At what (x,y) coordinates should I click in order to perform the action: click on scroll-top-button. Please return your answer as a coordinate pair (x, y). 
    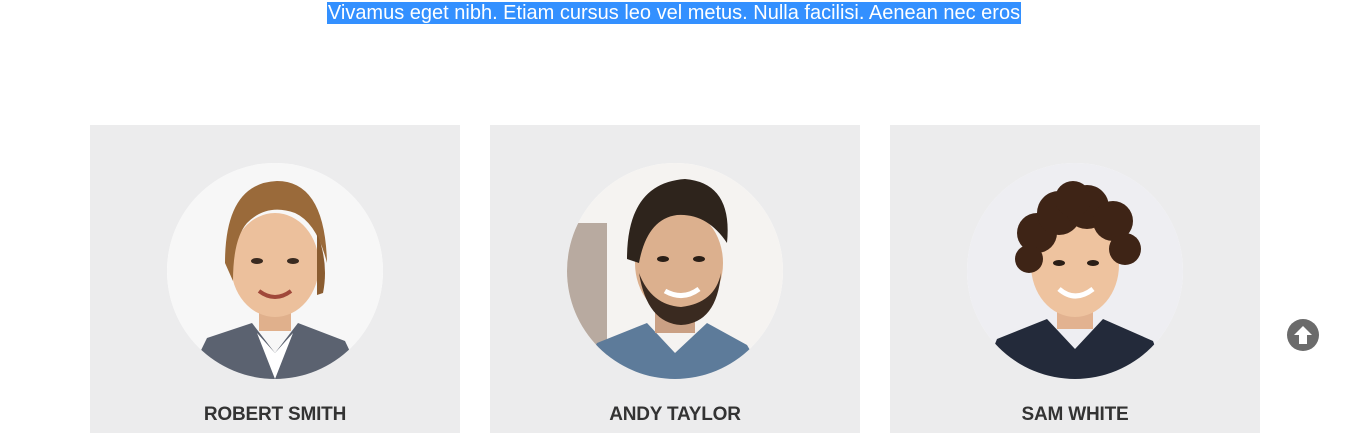
    Looking at the image, I should click on (1303, 335).